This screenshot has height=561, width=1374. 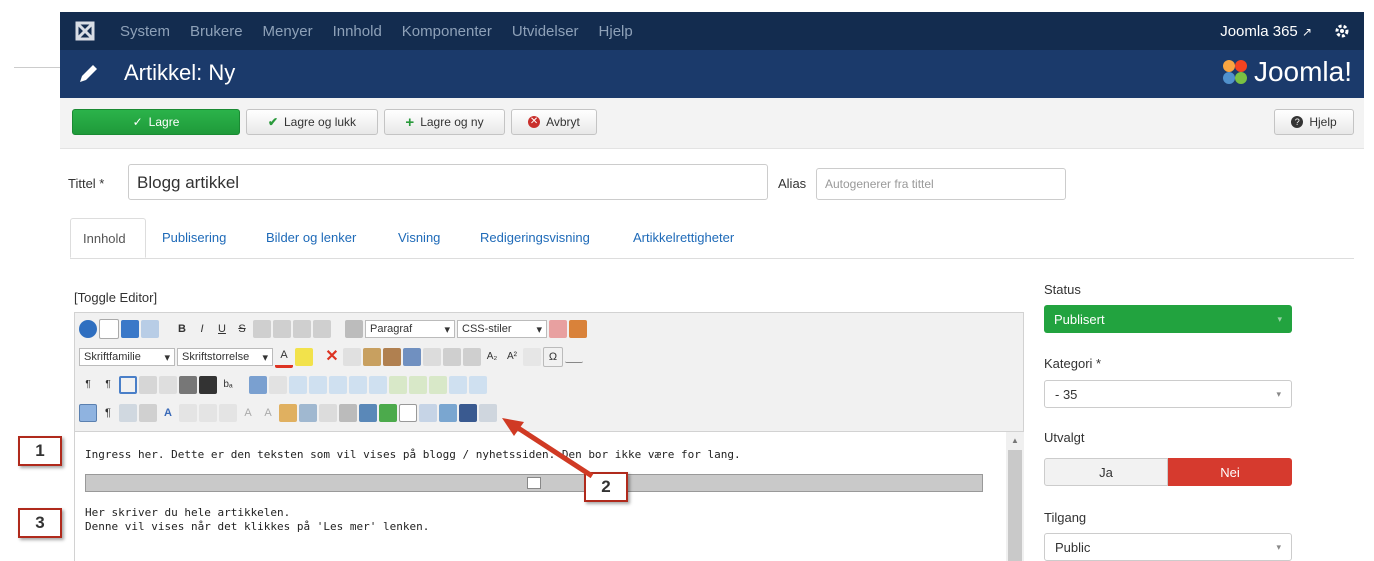 What do you see at coordinates (358, 385) in the screenshot?
I see `row-after-icon` at bounding box center [358, 385].